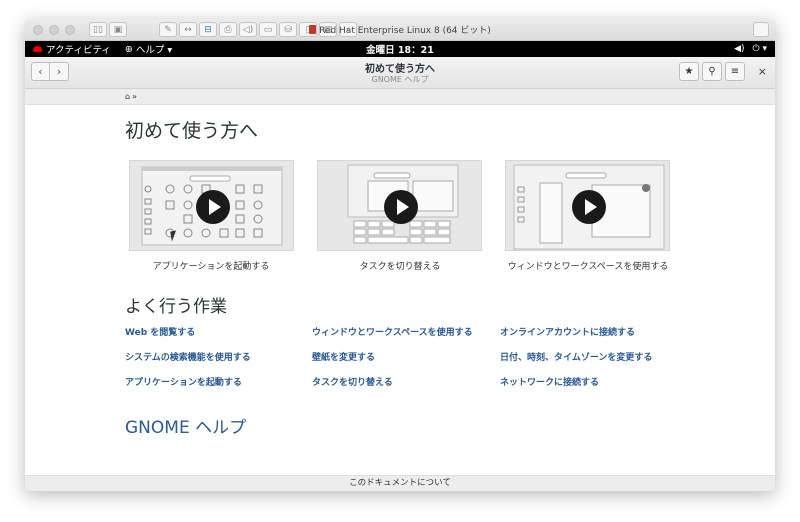 The image size is (800, 522). I want to click on sound-icon: ◁), so click(248, 29).